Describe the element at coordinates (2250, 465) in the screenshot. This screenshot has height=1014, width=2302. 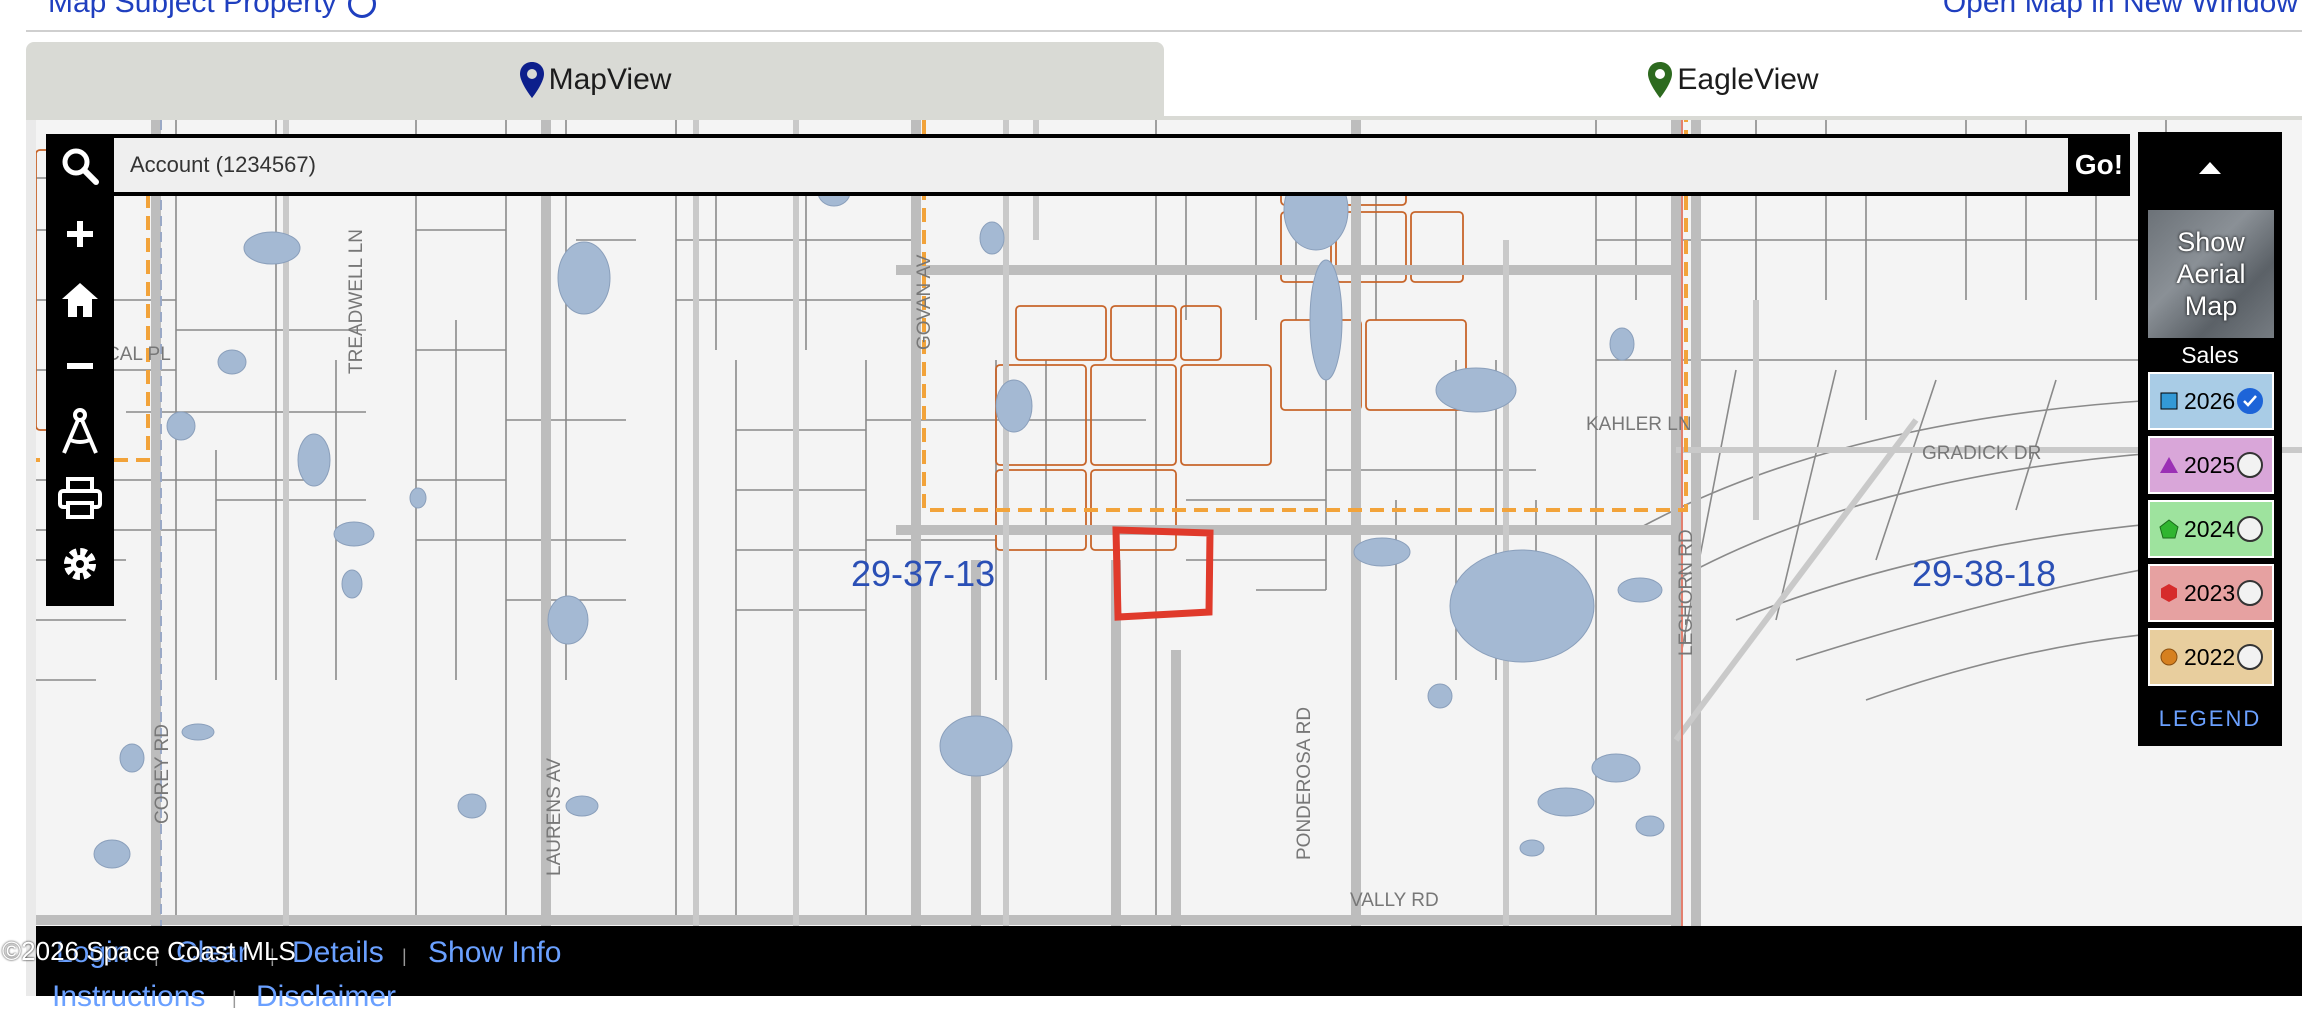
I see `checkbox-2025` at that location.